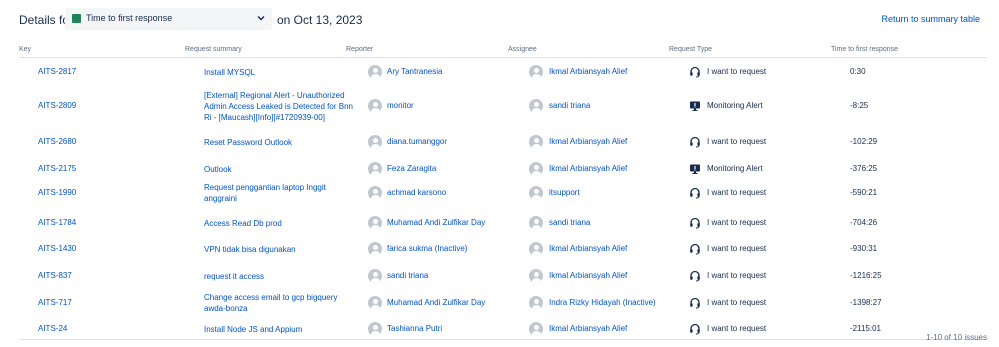 The height and width of the screenshot is (347, 999). Describe the element at coordinates (411, 168) in the screenshot. I see `reporter-name: Feza Zaragita` at that location.